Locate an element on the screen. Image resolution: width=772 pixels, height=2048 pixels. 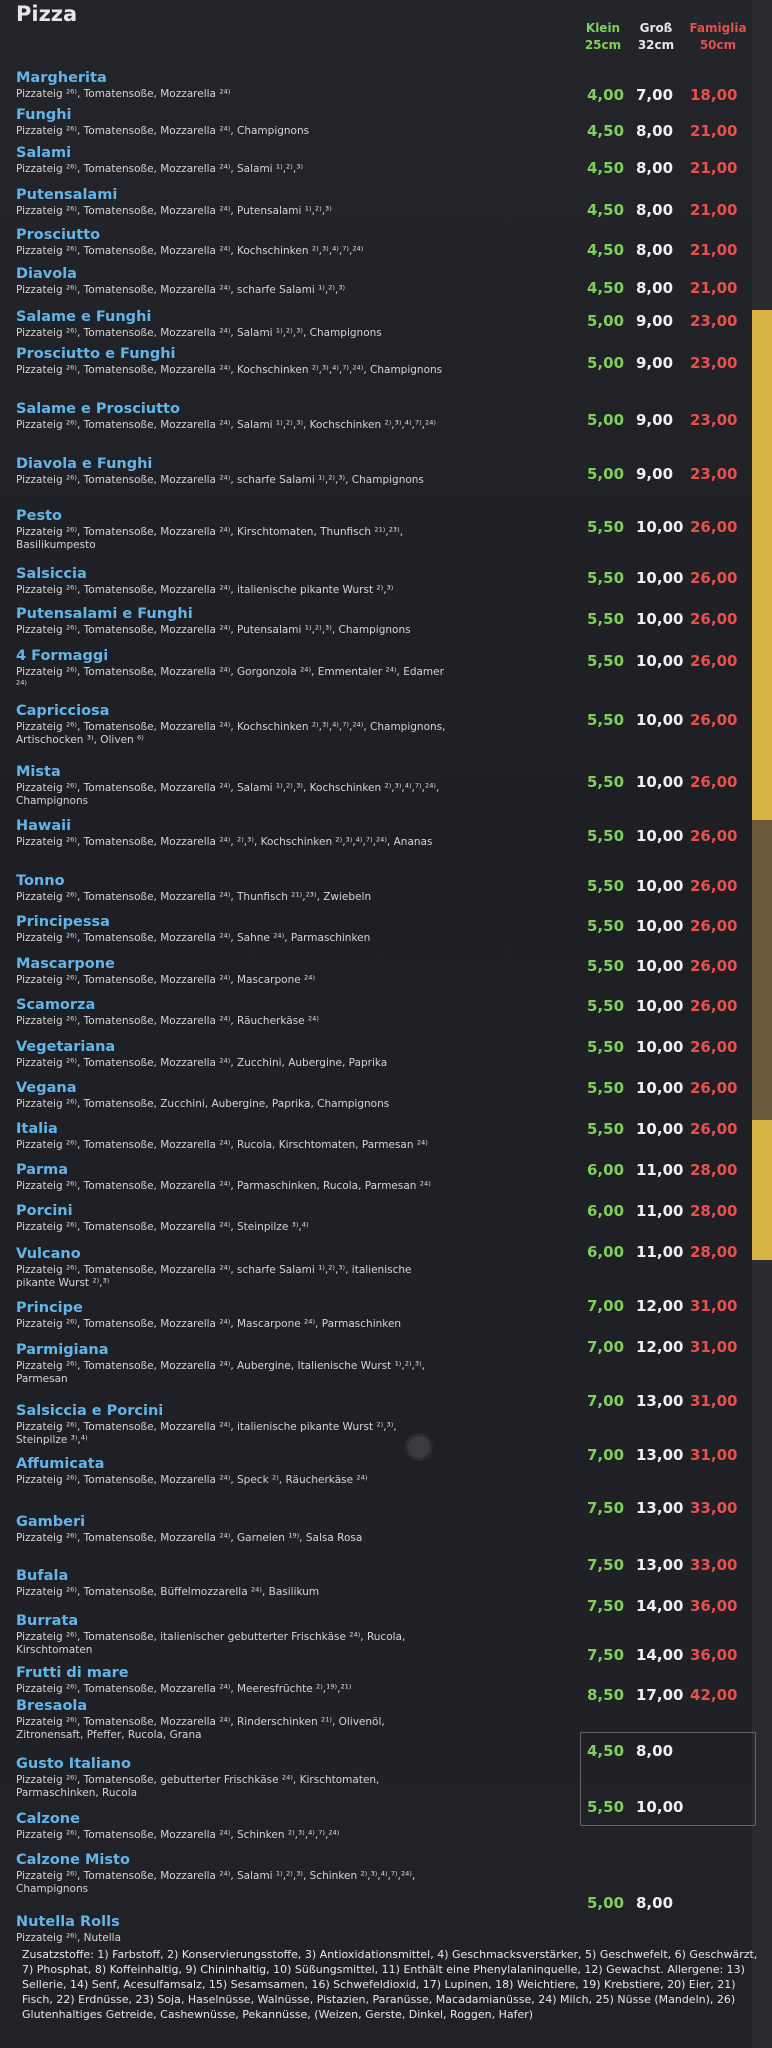
item-name: Principe is located at coordinates (49, 1308).